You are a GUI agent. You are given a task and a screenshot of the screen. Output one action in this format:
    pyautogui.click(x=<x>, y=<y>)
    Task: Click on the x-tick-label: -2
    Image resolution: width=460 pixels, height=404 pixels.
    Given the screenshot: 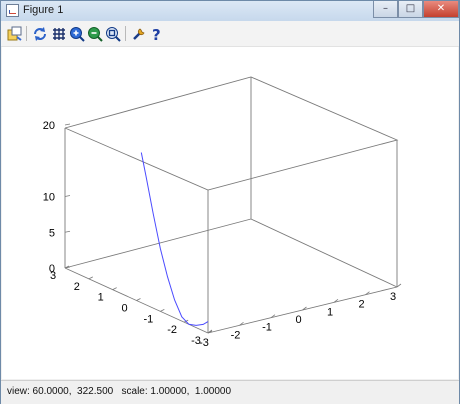 What is the action you would take?
    pyautogui.click(x=236, y=335)
    